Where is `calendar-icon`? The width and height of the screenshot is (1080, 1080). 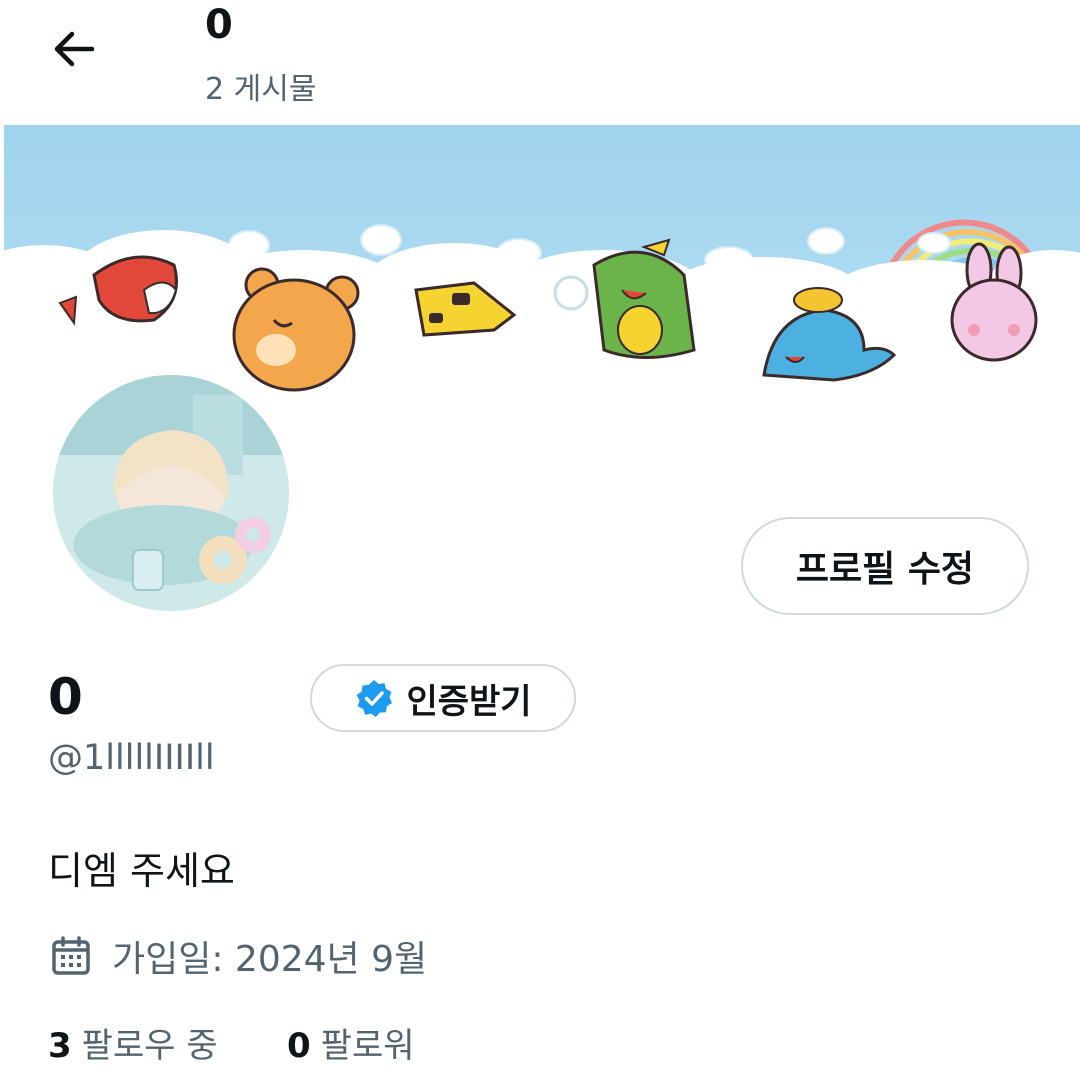 calendar-icon is located at coordinates (71, 955).